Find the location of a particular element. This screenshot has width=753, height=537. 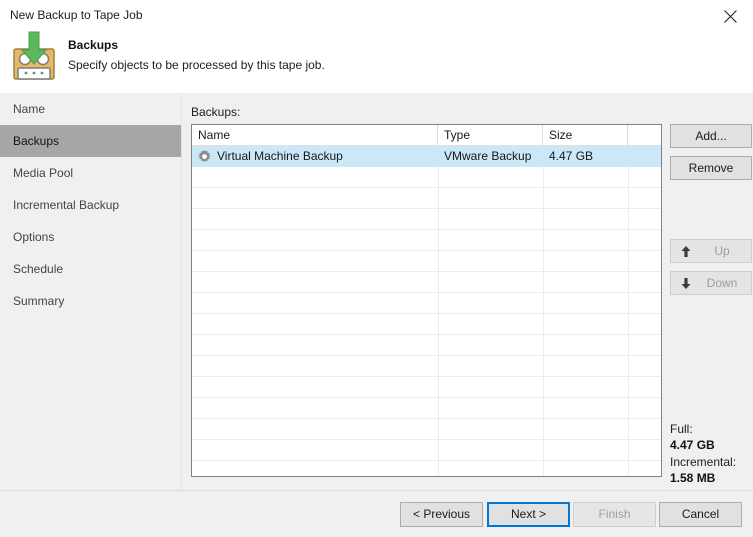

sidebar-item-label: Media Pool is located at coordinates (43, 173).